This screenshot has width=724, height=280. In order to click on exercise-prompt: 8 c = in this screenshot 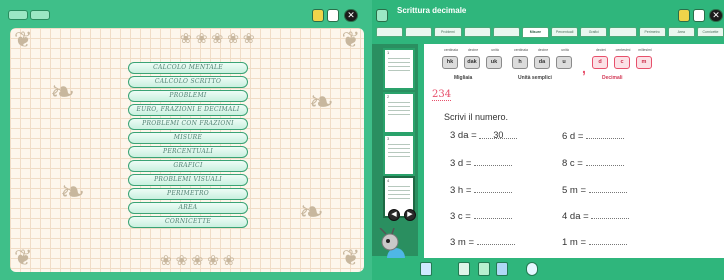, I will do `click(572, 163)`.